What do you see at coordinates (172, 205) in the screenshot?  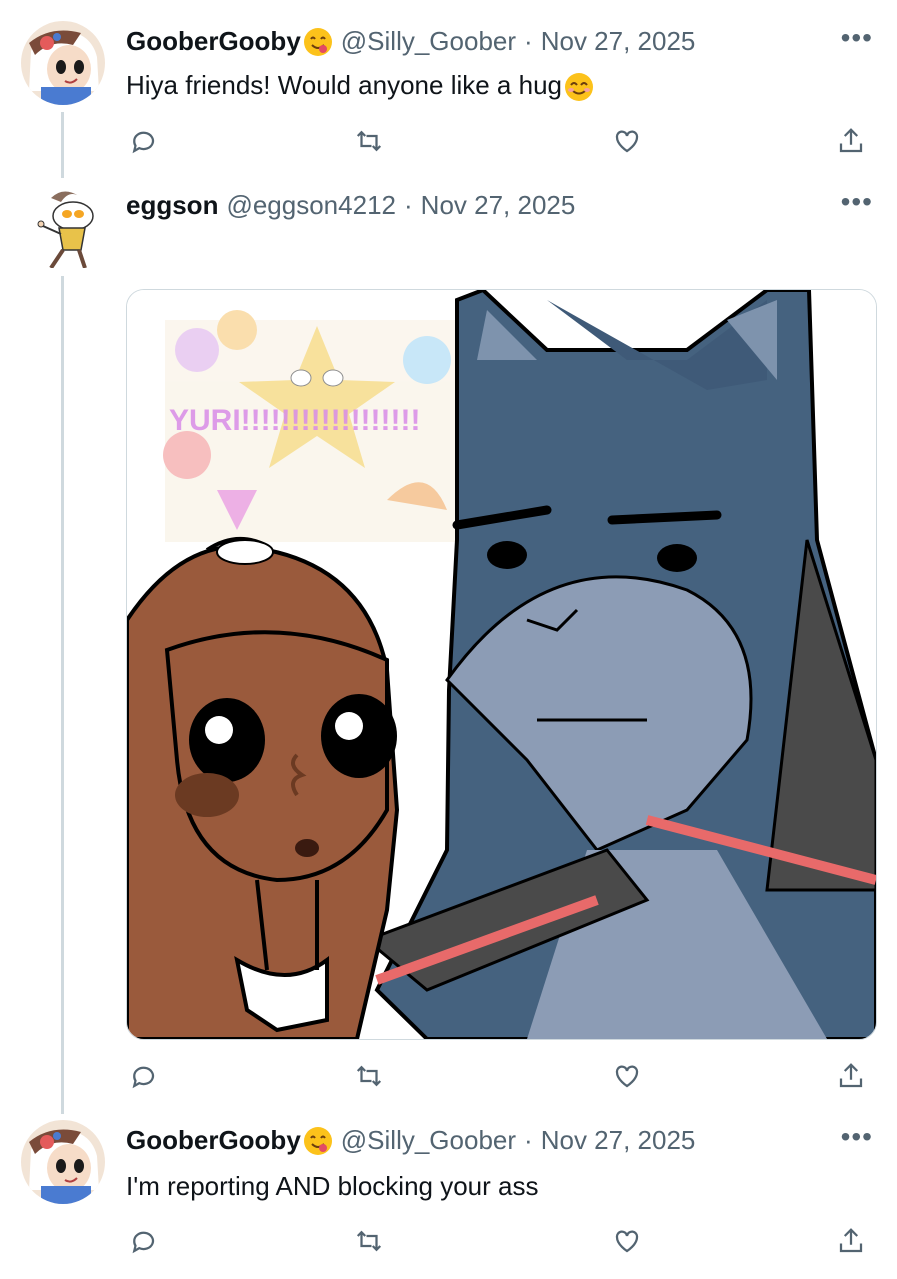 I see `display-name: eggson` at bounding box center [172, 205].